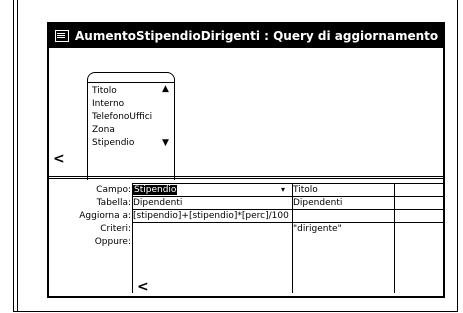  Describe the element at coordinates (113, 190) in the screenshot. I see `row-label-campo: Campo:` at that location.